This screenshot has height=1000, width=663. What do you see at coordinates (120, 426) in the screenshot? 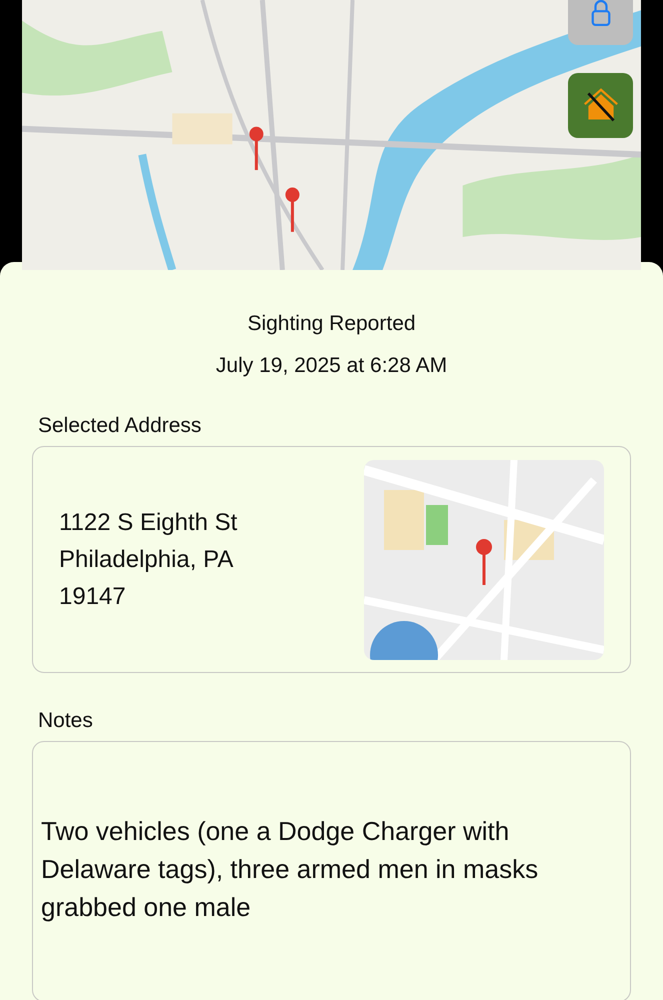
I see `section-label: Selected Address` at bounding box center [120, 426].